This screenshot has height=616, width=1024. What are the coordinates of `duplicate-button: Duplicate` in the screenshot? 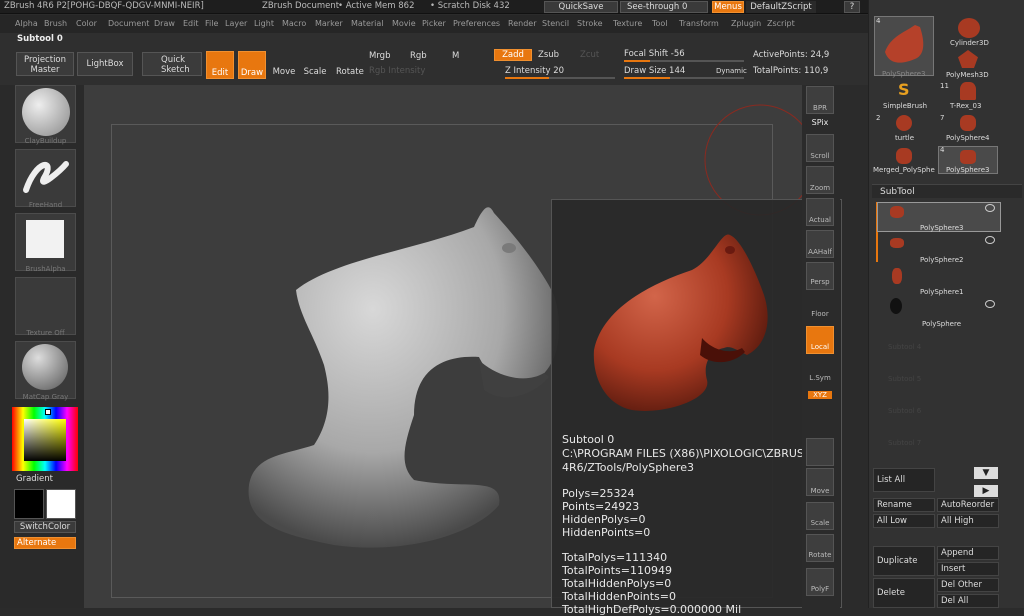 It's located at (904, 561).